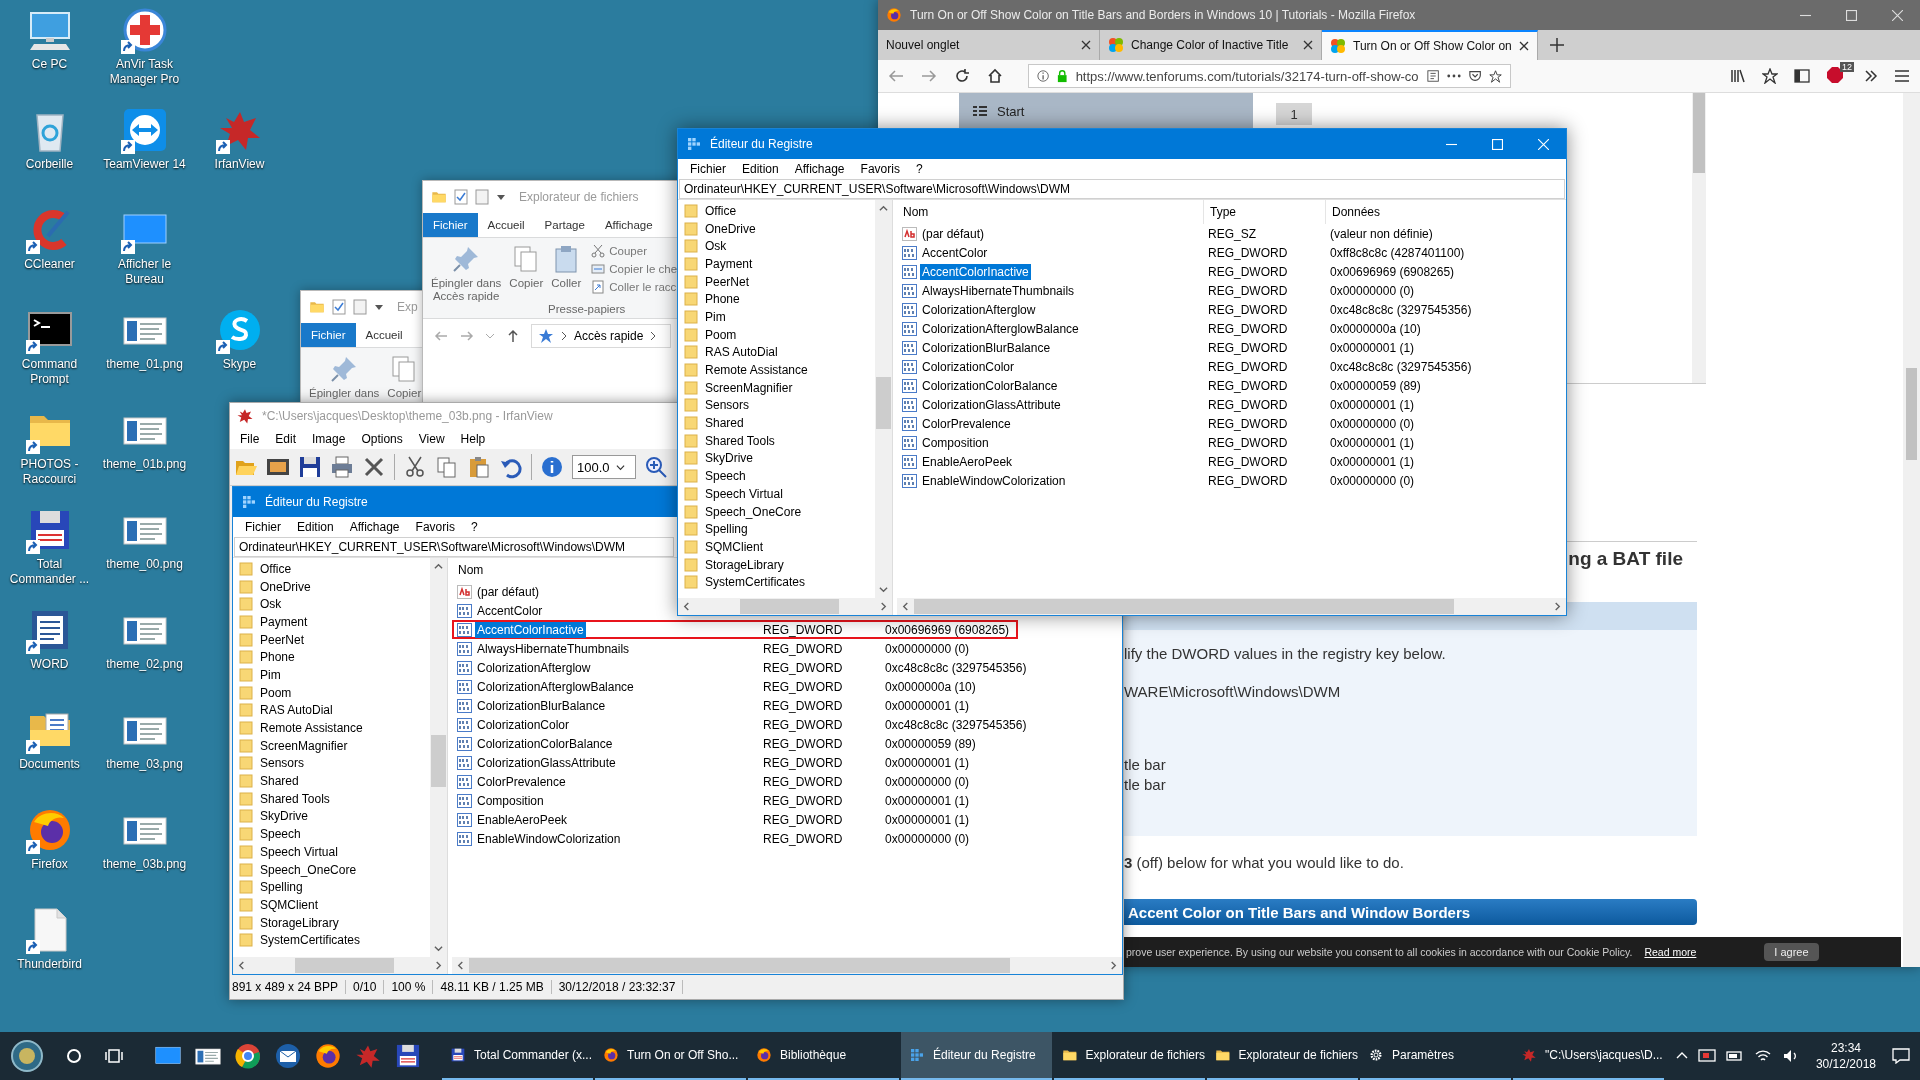  Describe the element at coordinates (1706, 1056) in the screenshot. I see `monitor-icon` at that location.